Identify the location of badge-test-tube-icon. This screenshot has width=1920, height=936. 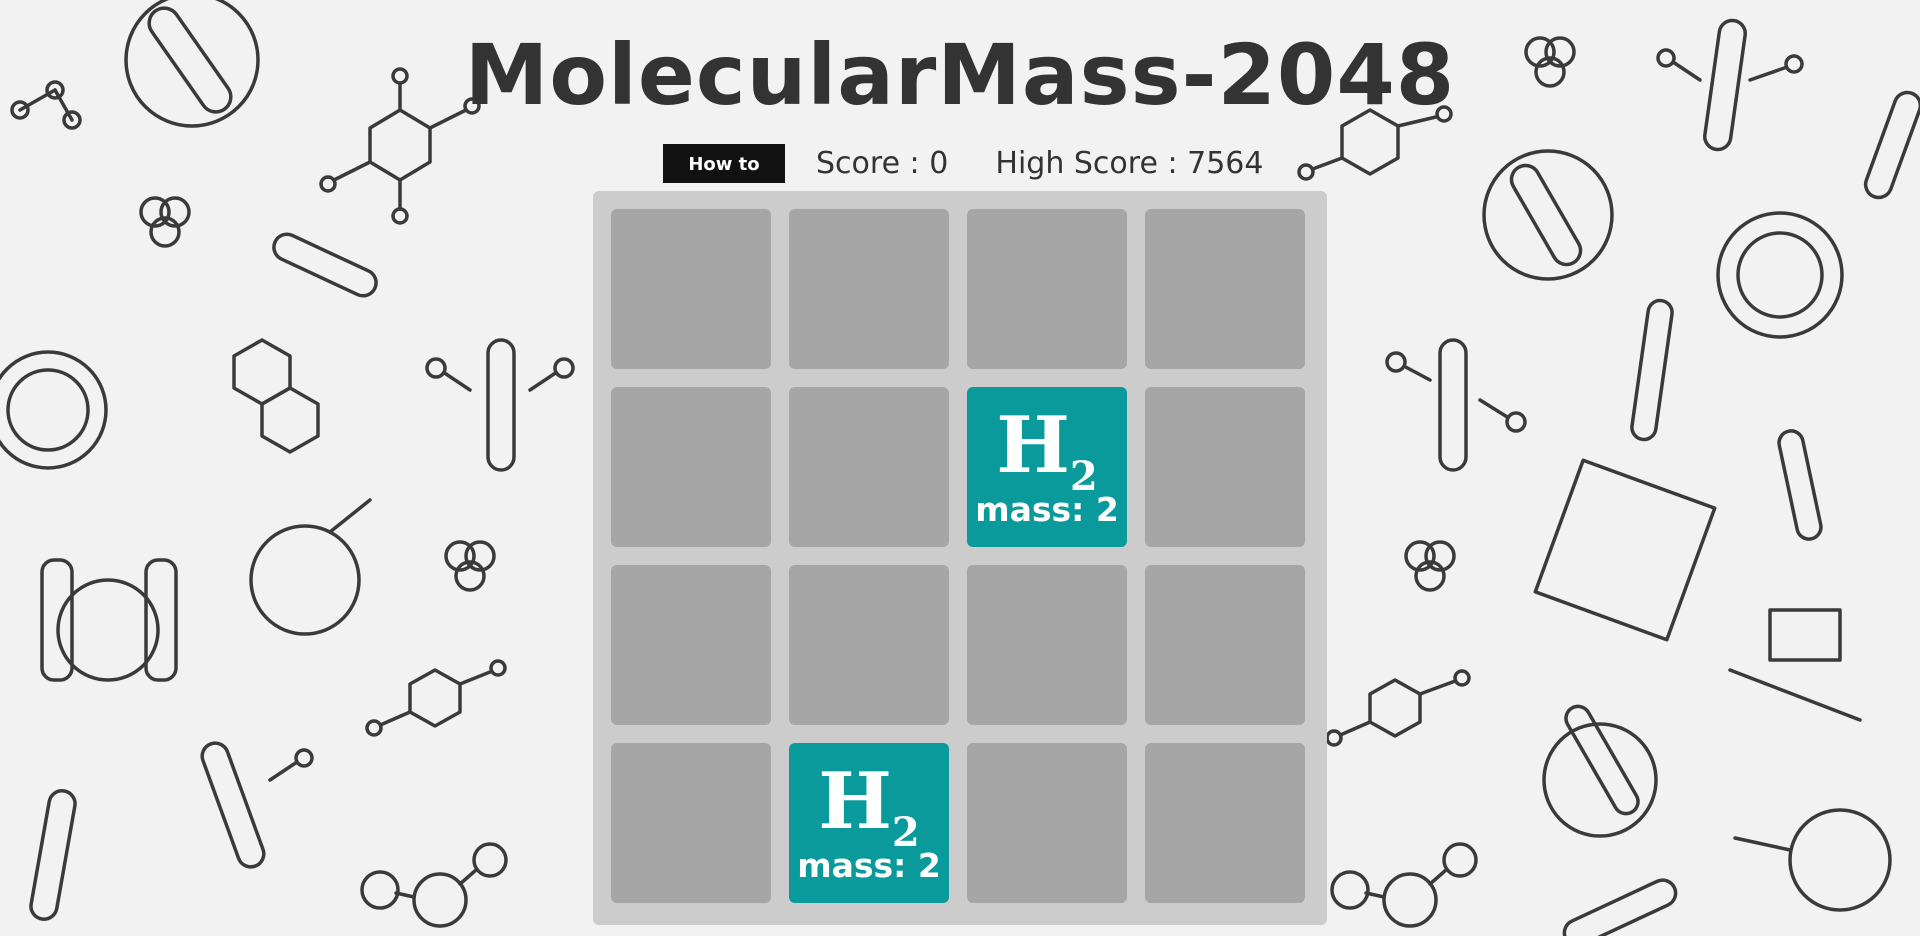
(1548, 215).